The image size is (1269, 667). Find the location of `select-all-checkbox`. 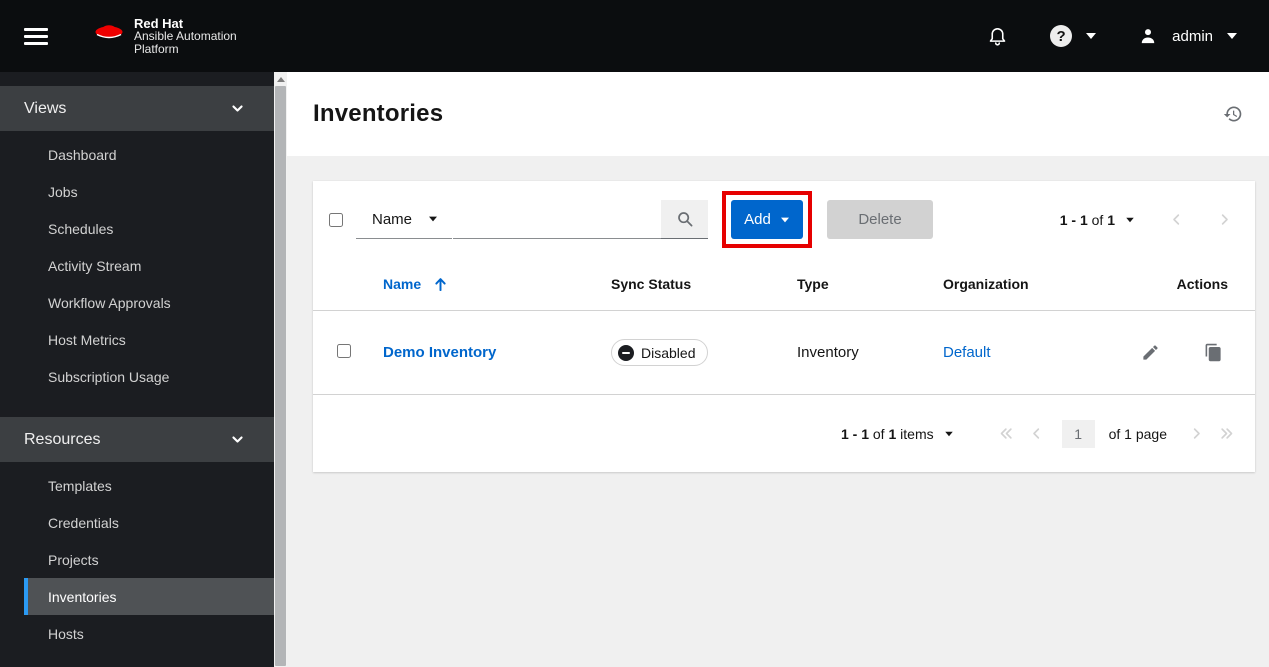

select-all-checkbox is located at coordinates (336, 219).